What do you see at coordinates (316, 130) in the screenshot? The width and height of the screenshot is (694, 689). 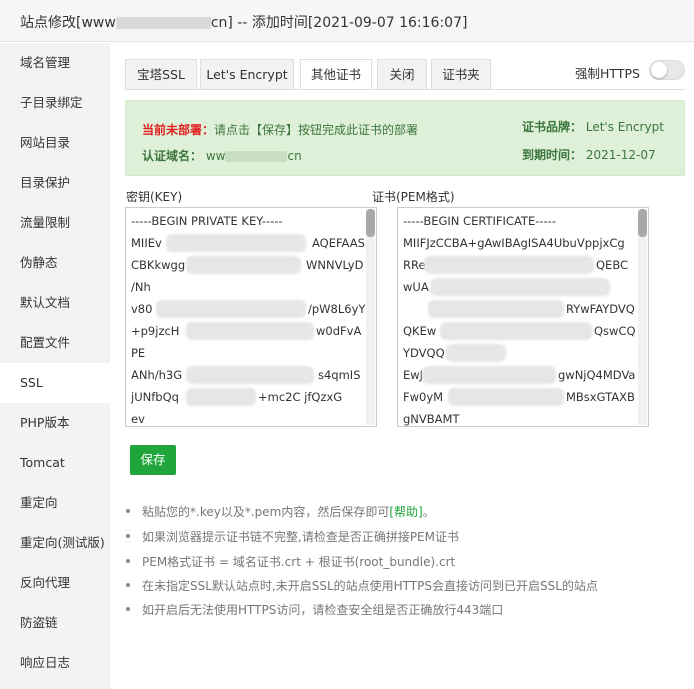 I see `status-text: 请点击【保存】按钮完成此证书的部署` at bounding box center [316, 130].